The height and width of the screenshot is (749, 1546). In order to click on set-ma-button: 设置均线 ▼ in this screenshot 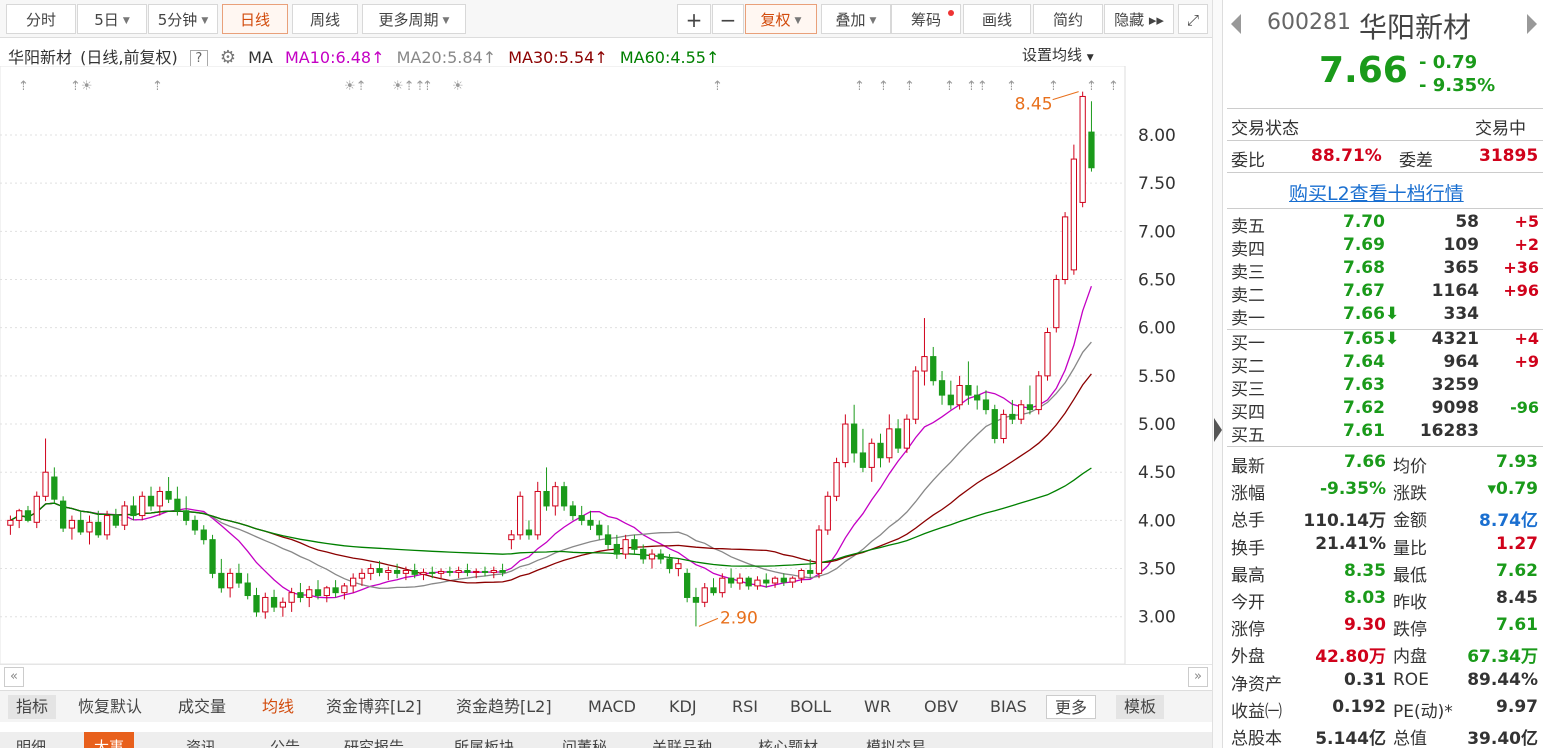, I will do `click(1058, 54)`.